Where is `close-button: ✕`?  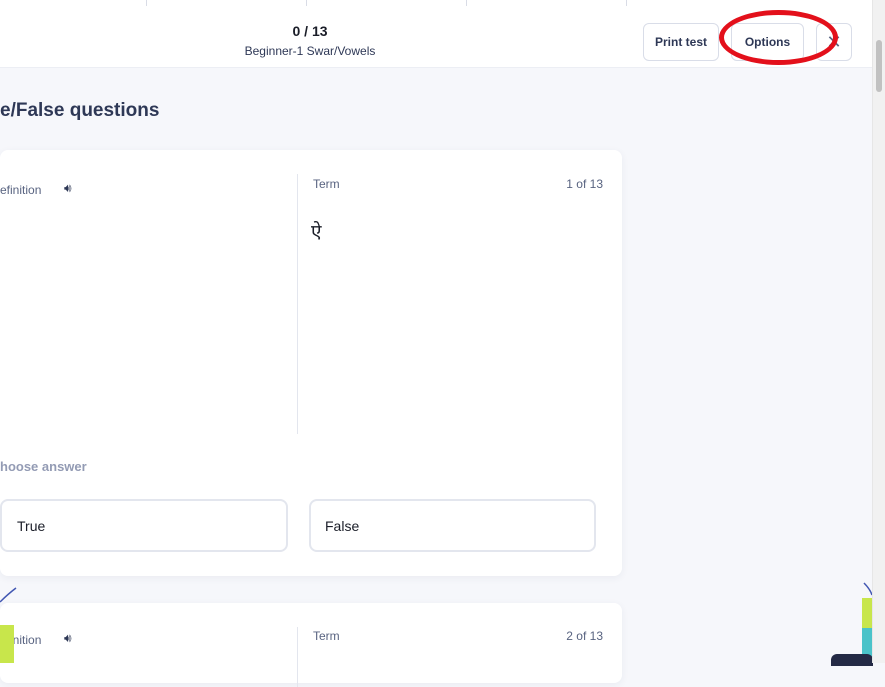 close-button: ✕ is located at coordinates (834, 42).